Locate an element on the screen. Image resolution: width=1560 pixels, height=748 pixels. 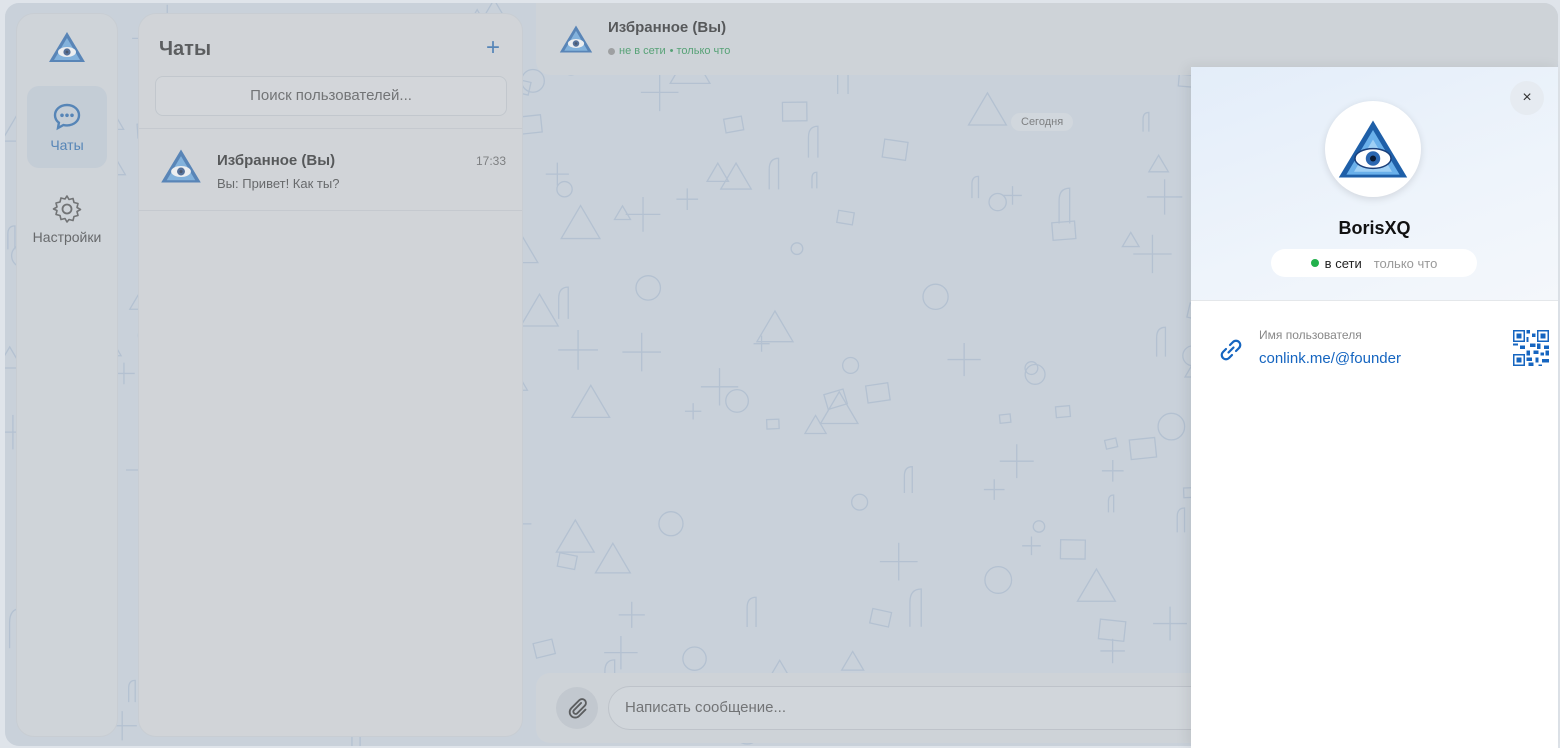
conversation-avatar-icon is located at coordinates (576, 39).